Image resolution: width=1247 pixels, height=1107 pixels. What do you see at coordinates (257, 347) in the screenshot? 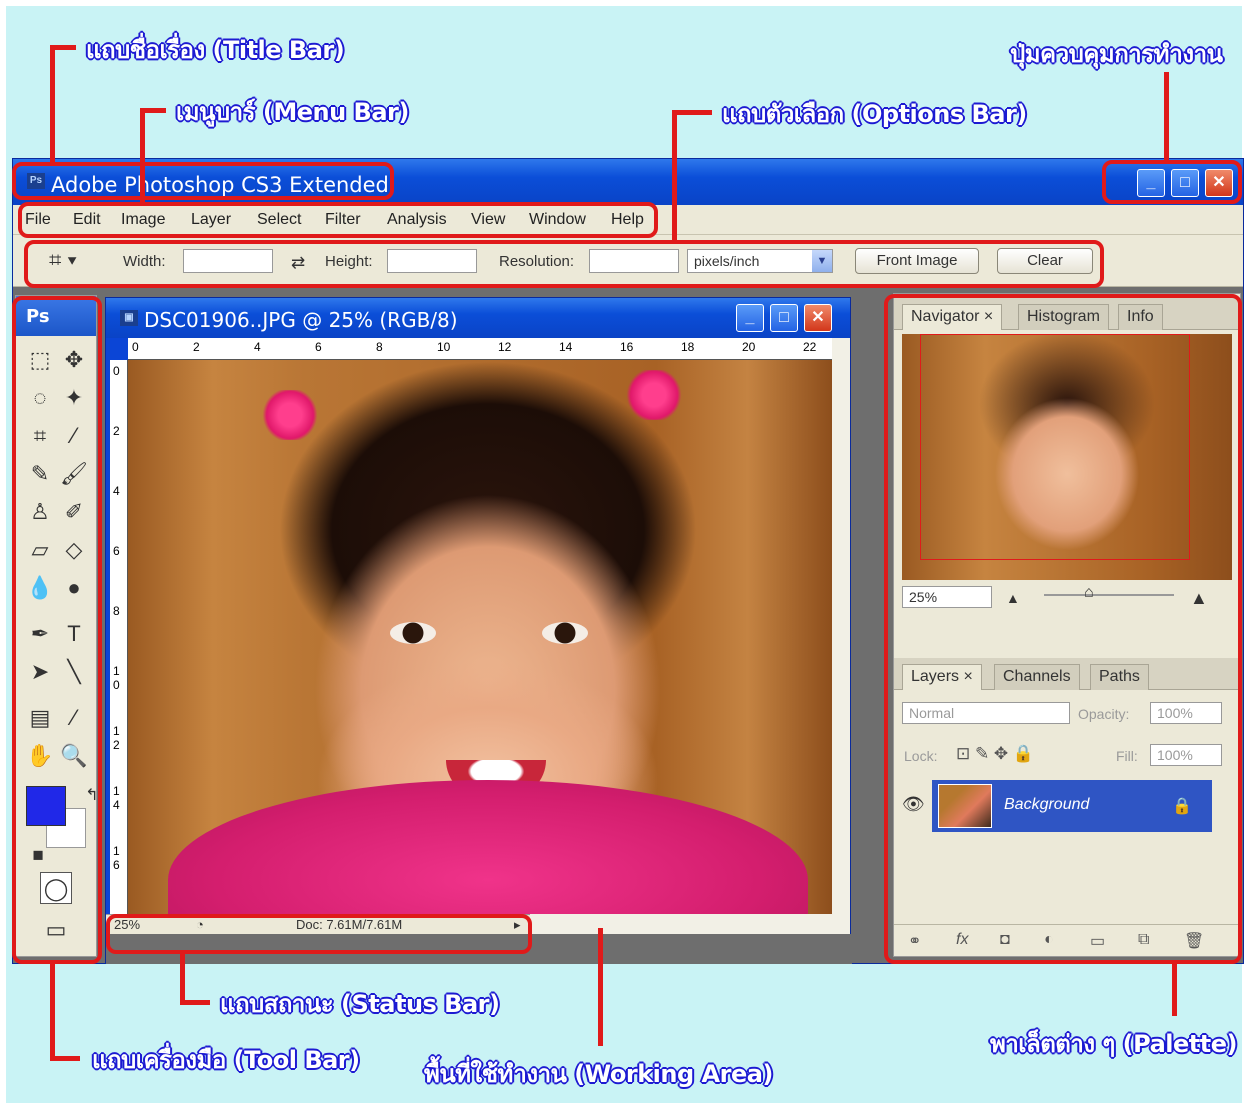
I see `ruler-top-number: 4` at bounding box center [257, 347].